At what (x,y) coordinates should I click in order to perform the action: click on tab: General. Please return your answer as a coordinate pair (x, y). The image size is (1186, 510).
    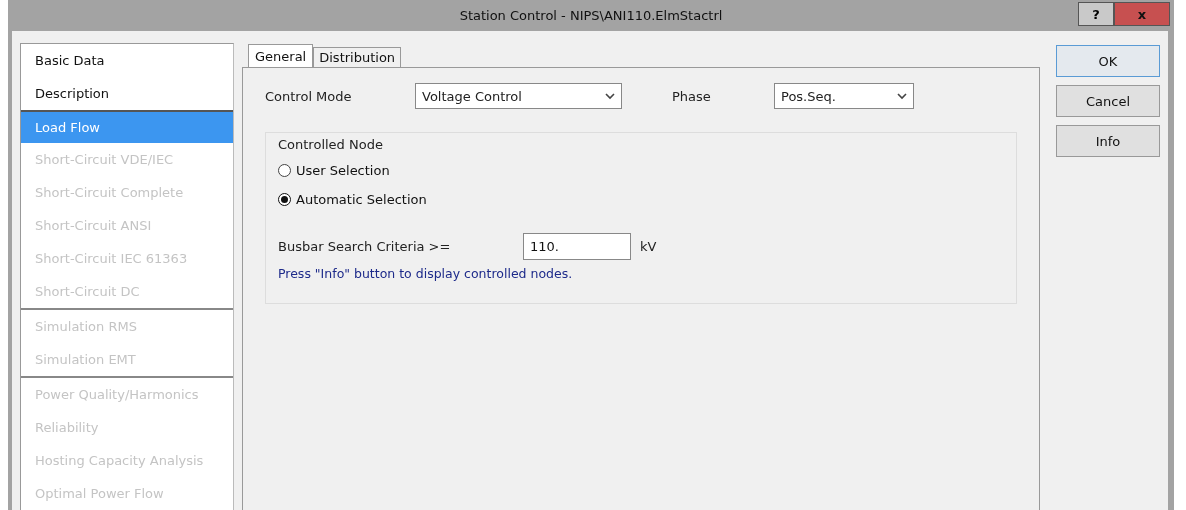
    Looking at the image, I should click on (281, 56).